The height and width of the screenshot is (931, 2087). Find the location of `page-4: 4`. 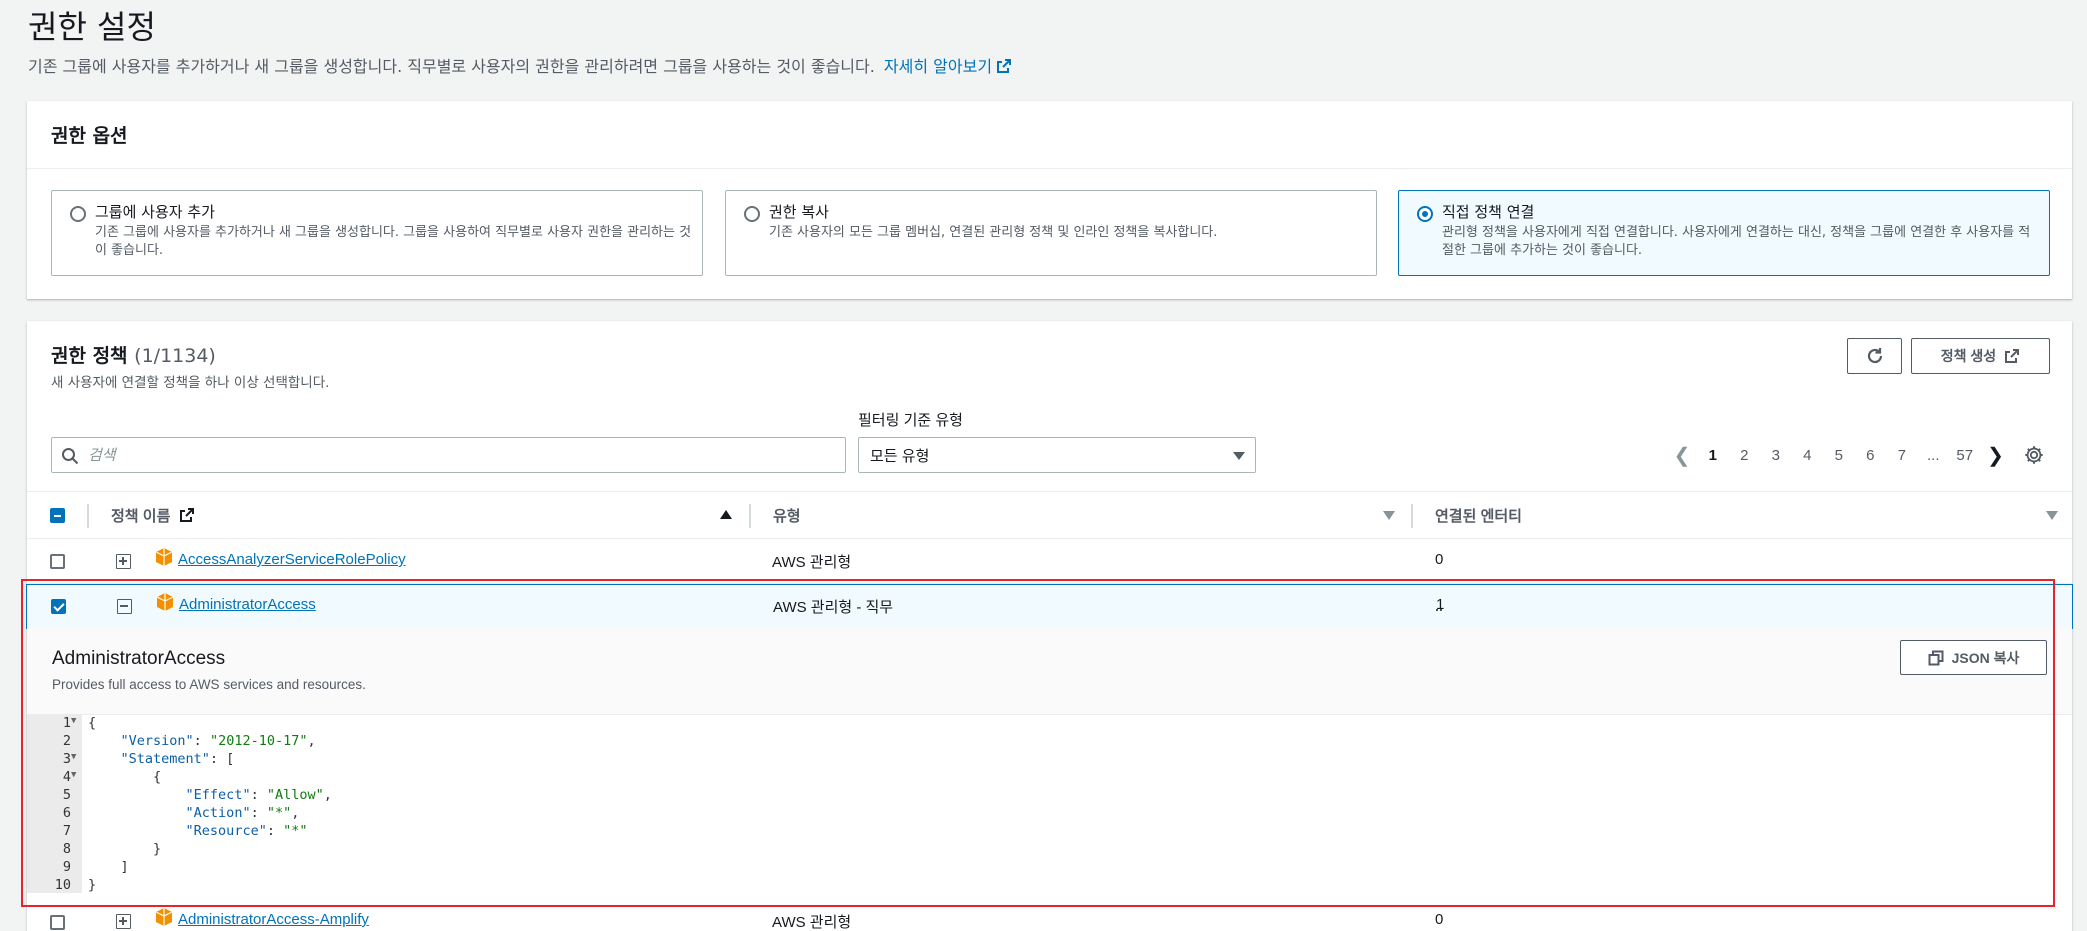

page-4: 4 is located at coordinates (1808, 455).